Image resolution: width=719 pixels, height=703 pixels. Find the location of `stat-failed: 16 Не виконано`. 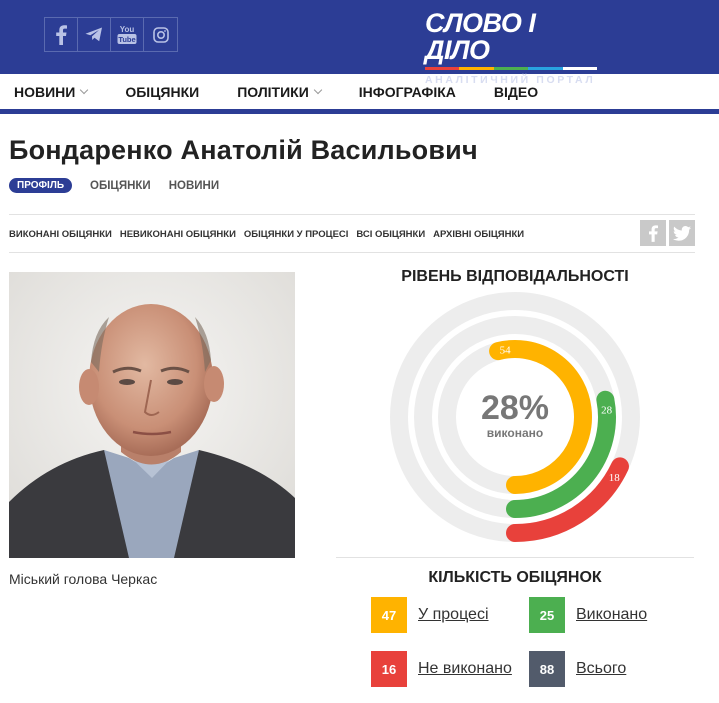

stat-failed: 16 Не виконано is located at coordinates (441, 669).